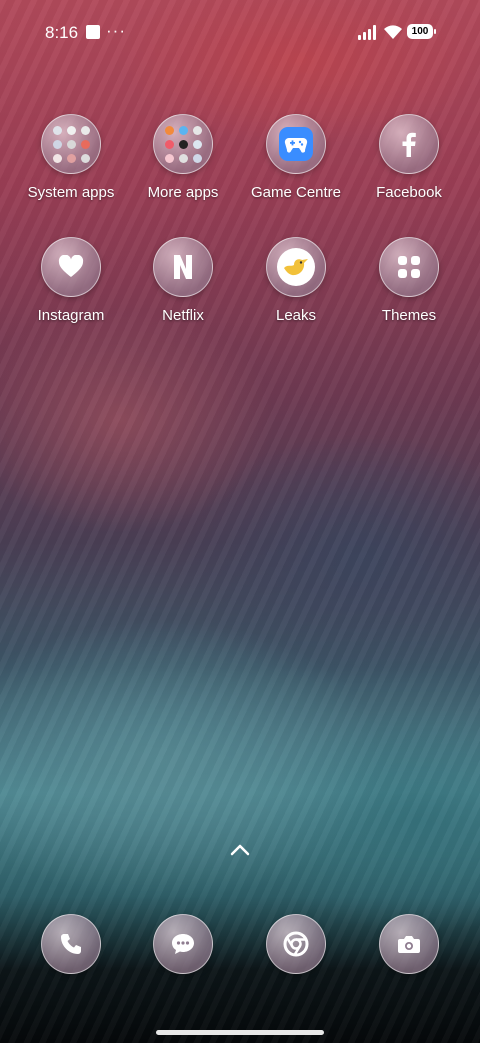 The image size is (480, 1043). Describe the element at coordinates (421, 31) in the screenshot. I see `battery-icon: 100` at that location.